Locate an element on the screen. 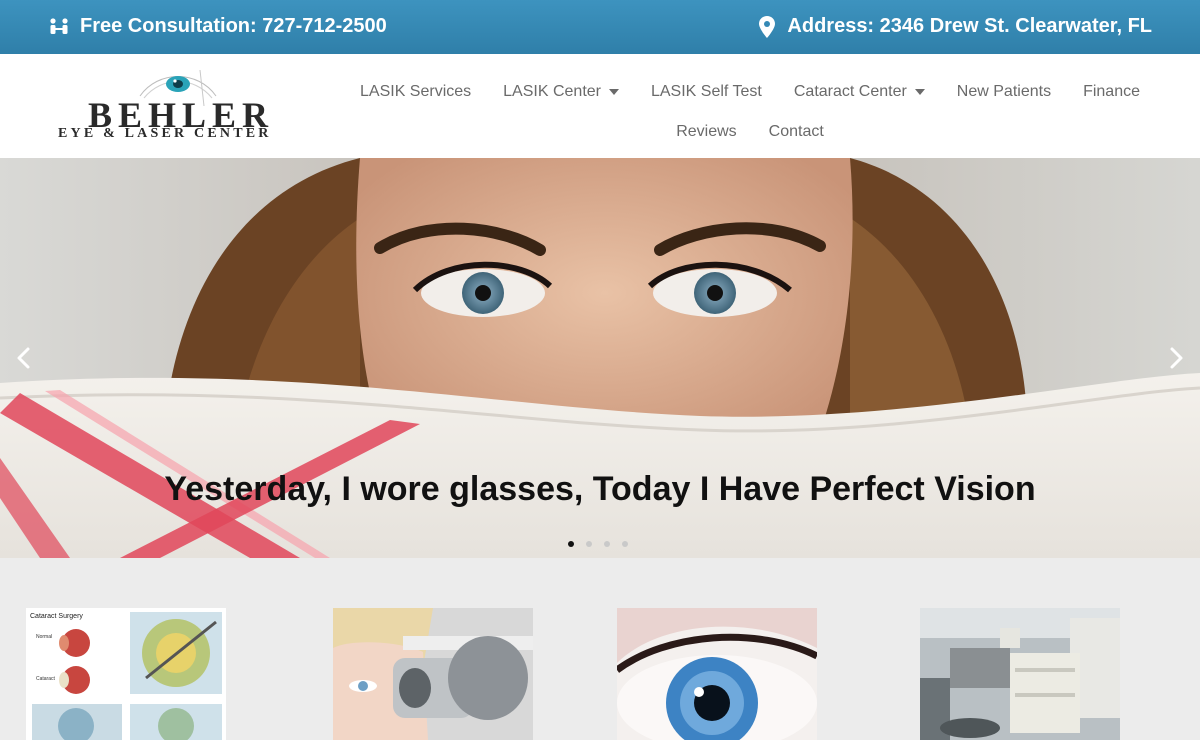 The width and height of the screenshot is (1200, 740). blue-eye-image is located at coordinates (717, 674).